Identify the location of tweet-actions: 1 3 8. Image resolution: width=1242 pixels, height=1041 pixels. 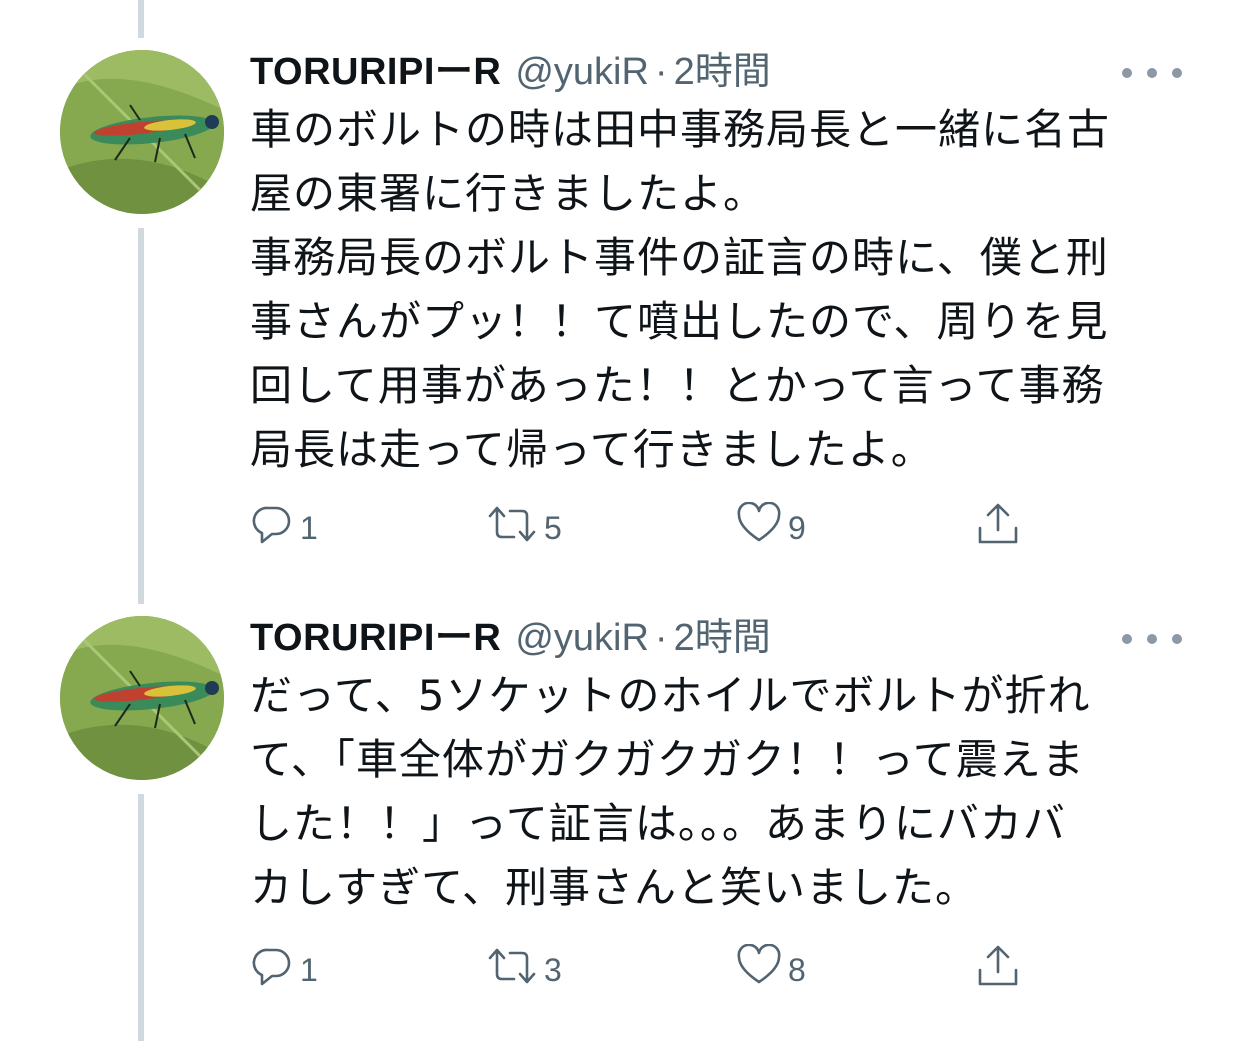
(650, 970).